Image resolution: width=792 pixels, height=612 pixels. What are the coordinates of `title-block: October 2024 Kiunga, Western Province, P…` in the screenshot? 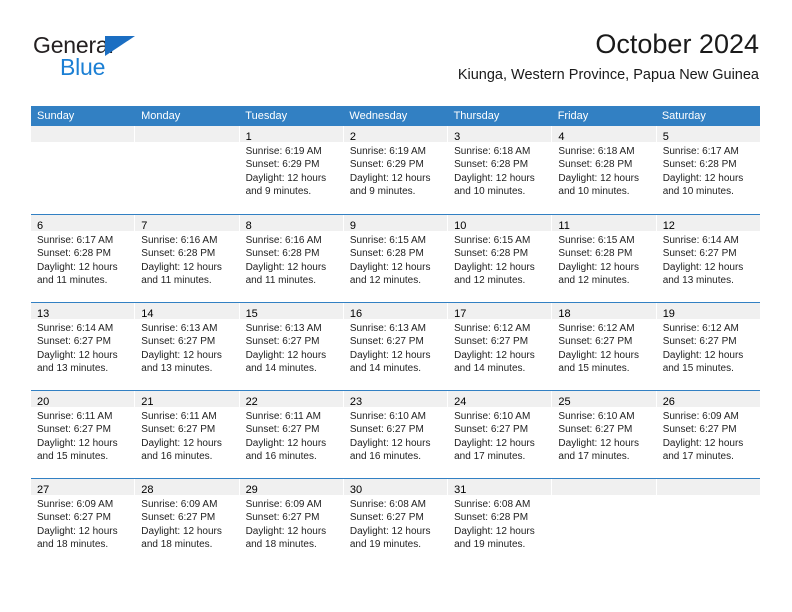 It's located at (608, 56).